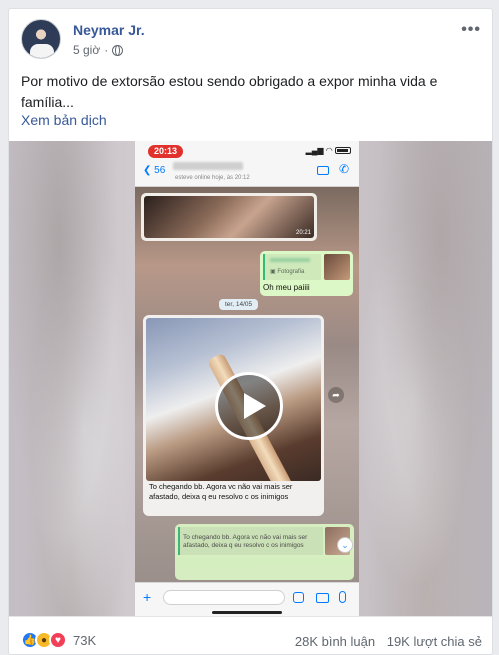 Image resolution: width=499 pixels, height=655 pixels. I want to click on reactions-summary: 👍 ● ♥ 73K, so click(58, 640).